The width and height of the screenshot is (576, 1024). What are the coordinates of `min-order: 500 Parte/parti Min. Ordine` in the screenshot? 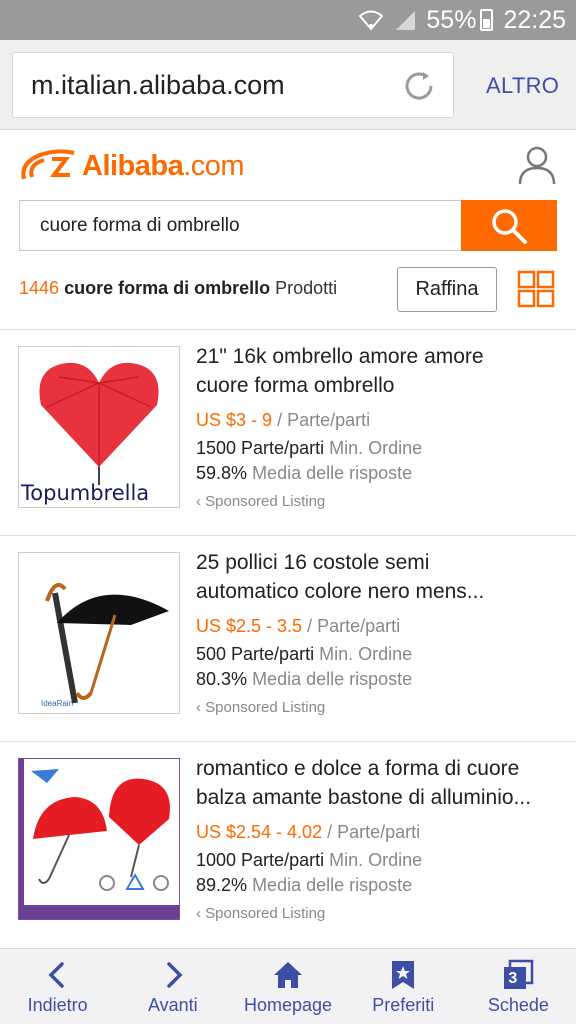 It's located at (304, 654).